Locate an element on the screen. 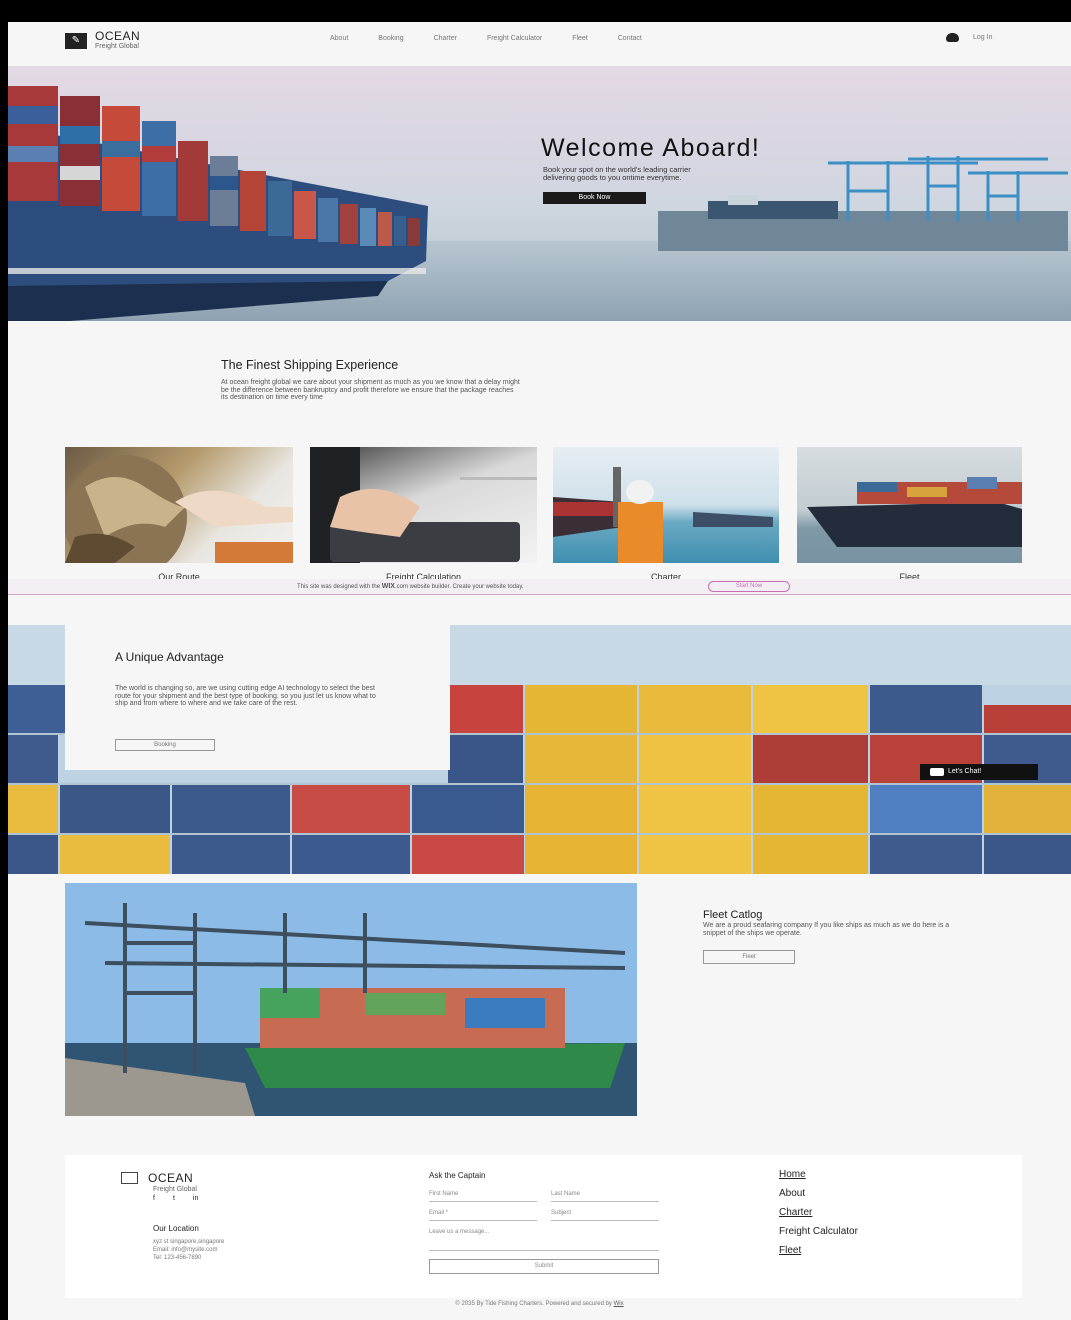 This screenshot has height=1320, width=1071. site-logo: ✎ OCEAN Freight Global is located at coordinates (102, 40).